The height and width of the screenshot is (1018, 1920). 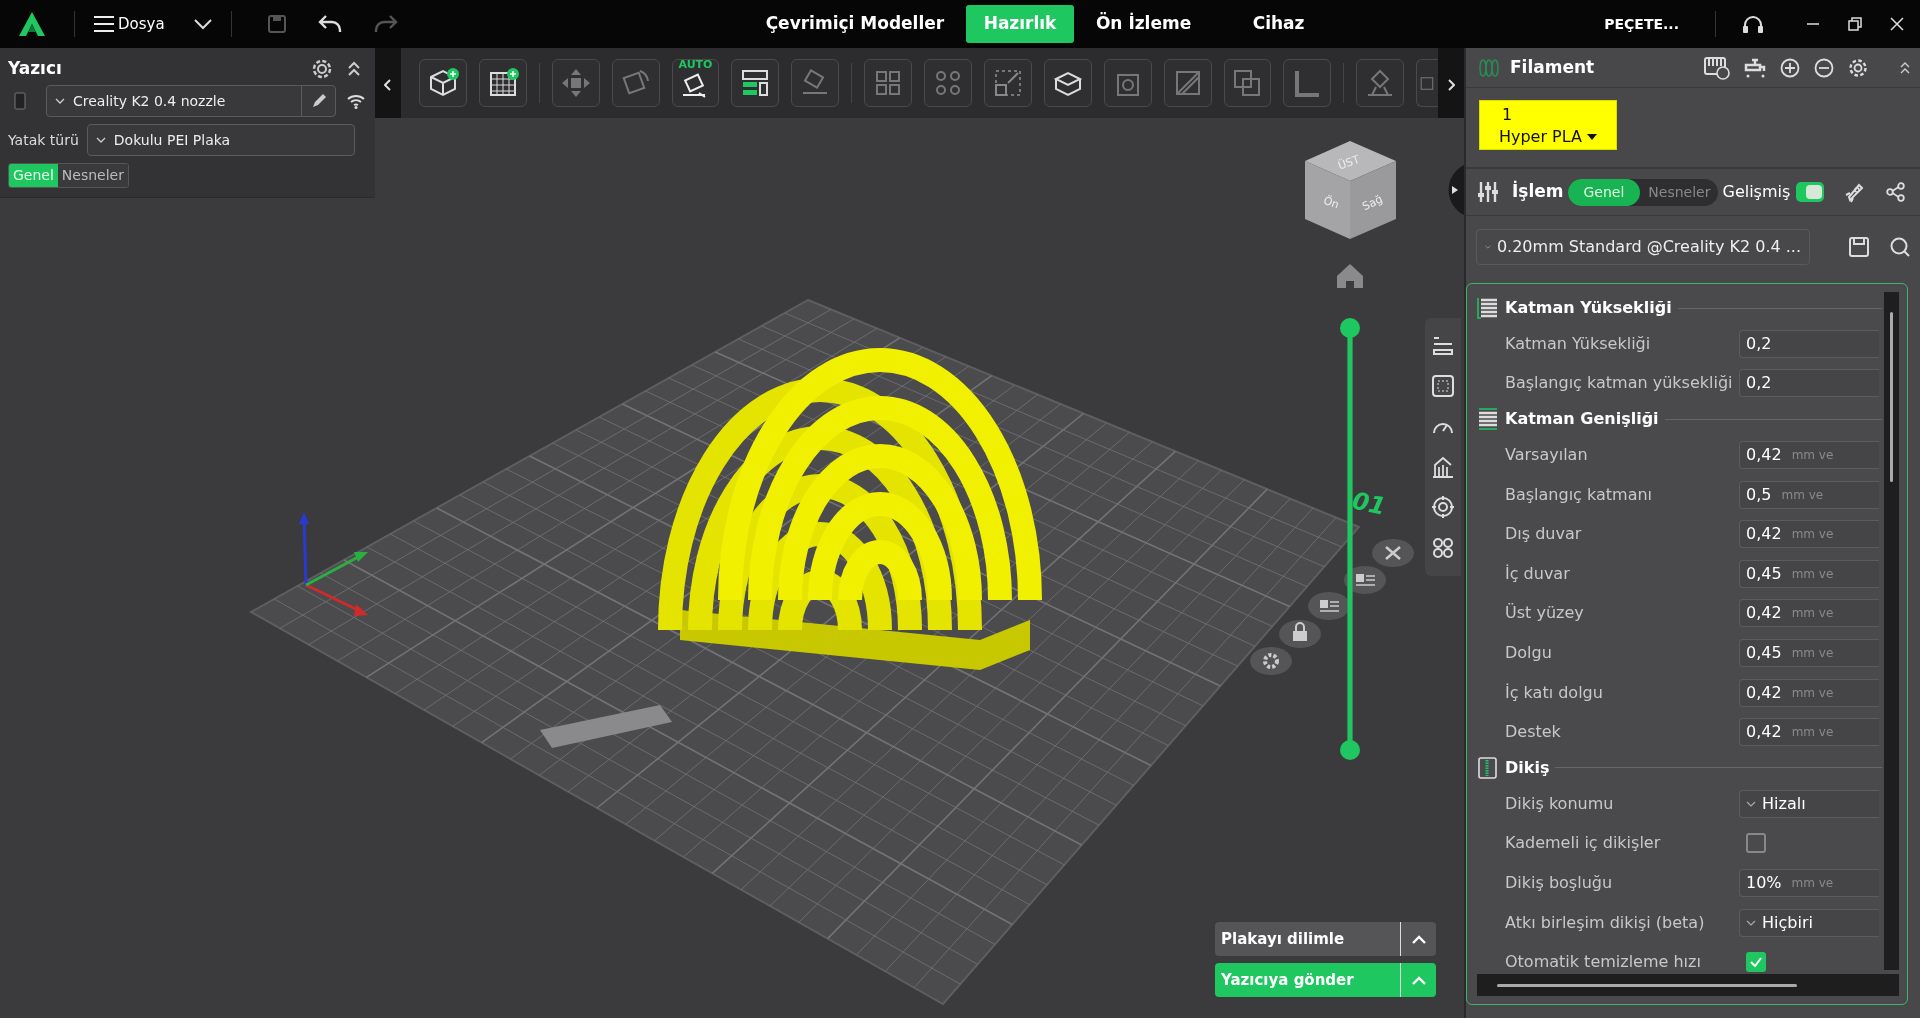 What do you see at coordinates (1443, 507) in the screenshot?
I see `target-icon` at bounding box center [1443, 507].